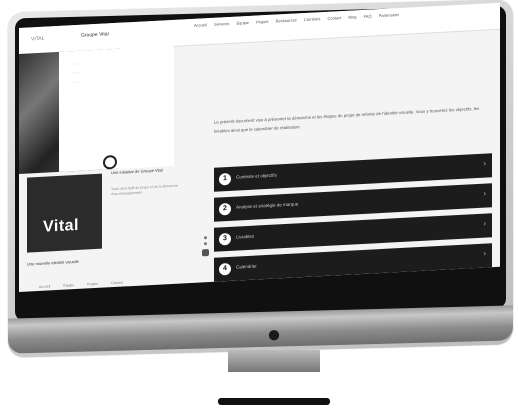  I want to click on accordion-label: Contexte et objectifs, so click(256, 176).